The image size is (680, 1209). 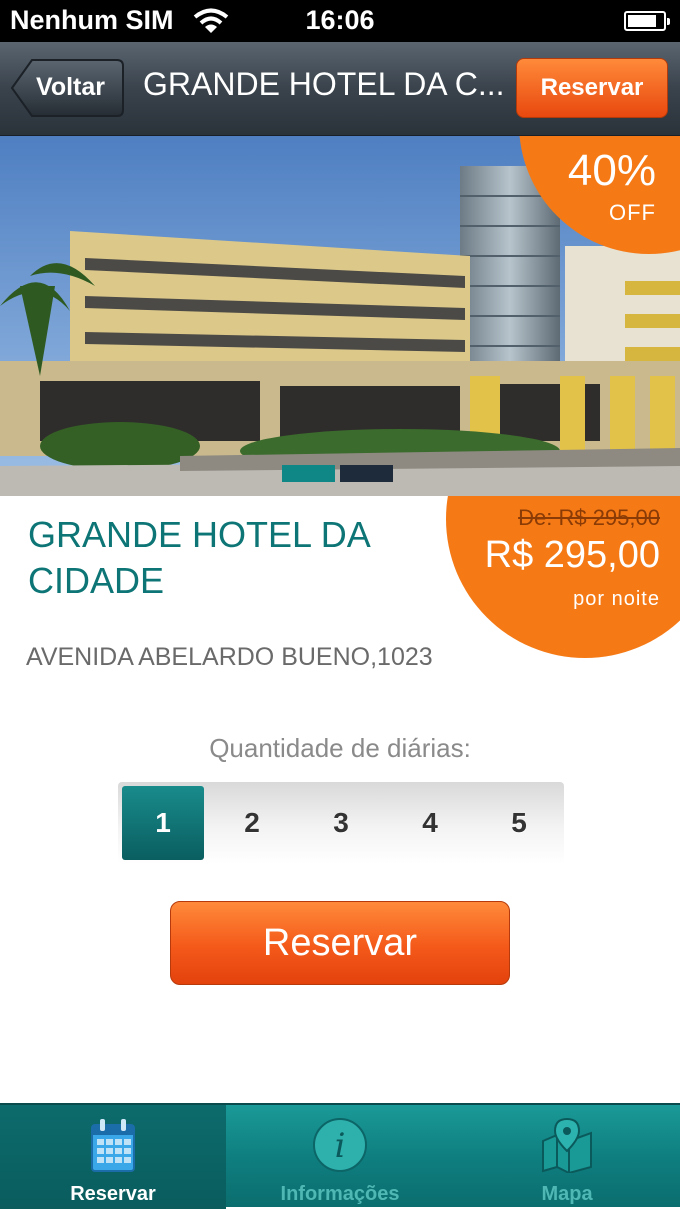 I want to click on tab-label-reservar: Reservar, so click(x=113, y=1194).